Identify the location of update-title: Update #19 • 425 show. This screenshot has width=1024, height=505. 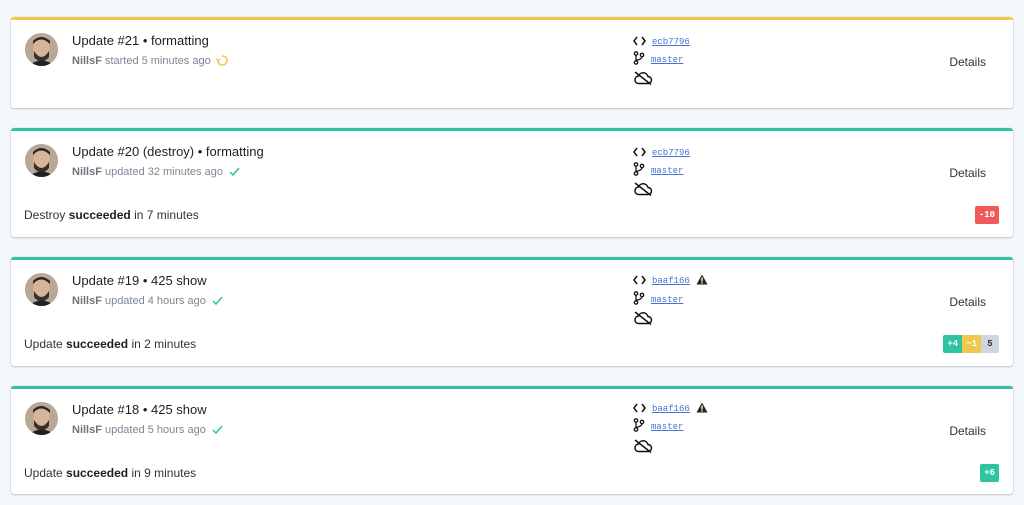
(139, 280).